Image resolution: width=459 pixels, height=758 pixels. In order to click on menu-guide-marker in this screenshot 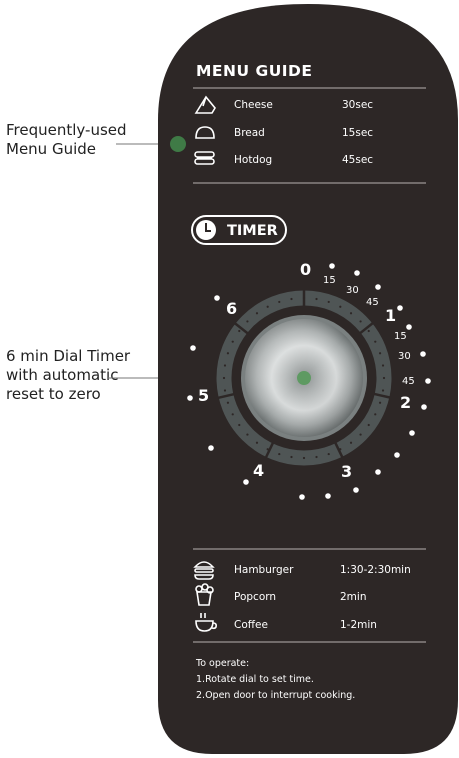, I will do `click(178, 144)`.